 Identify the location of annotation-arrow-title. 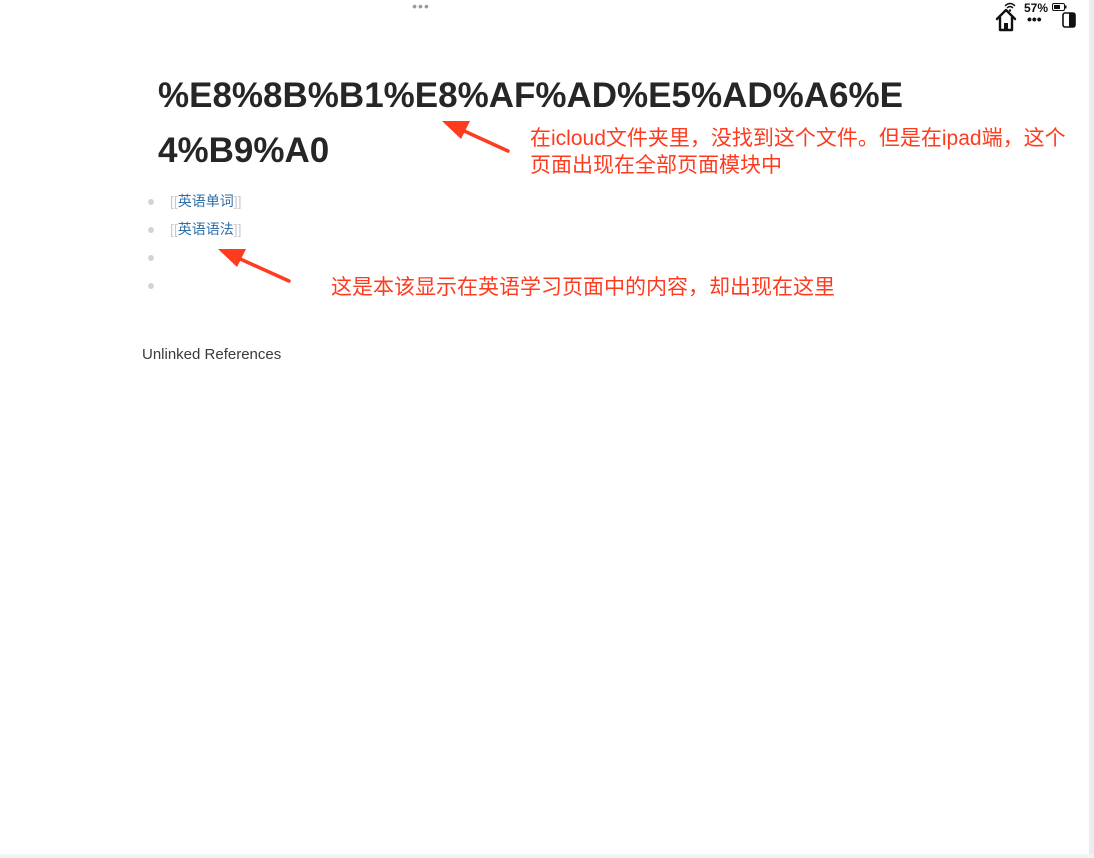
(476, 137).